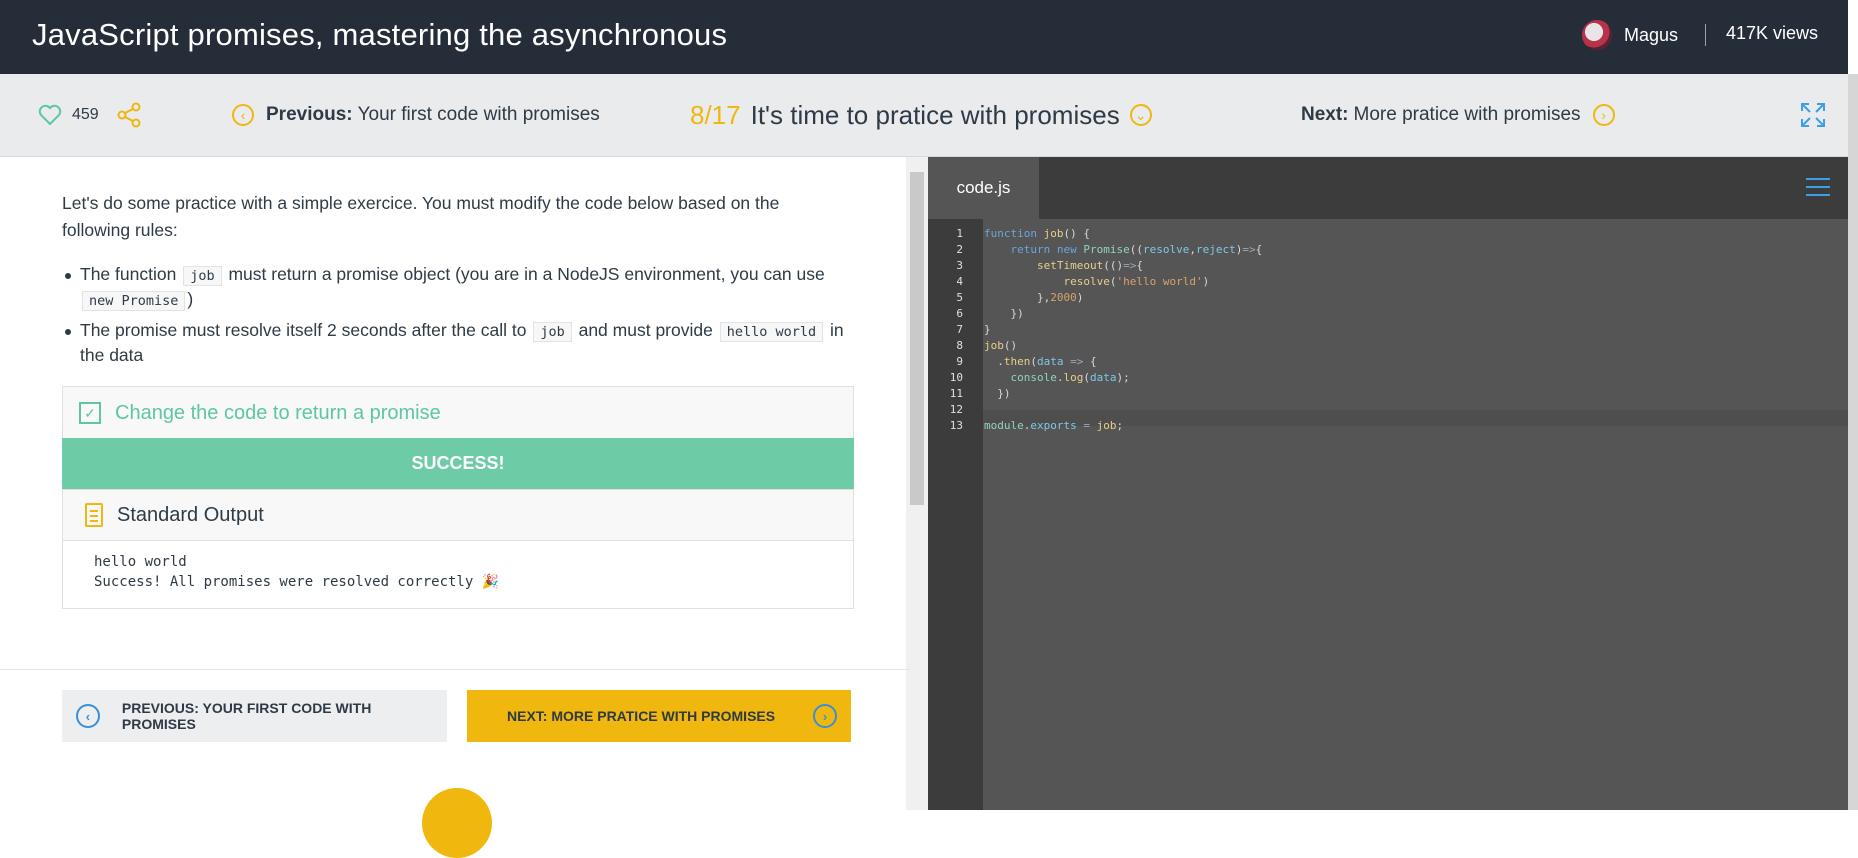 The image size is (1858, 858). What do you see at coordinates (959, 281) in the screenshot?
I see `line-number: 4` at bounding box center [959, 281].